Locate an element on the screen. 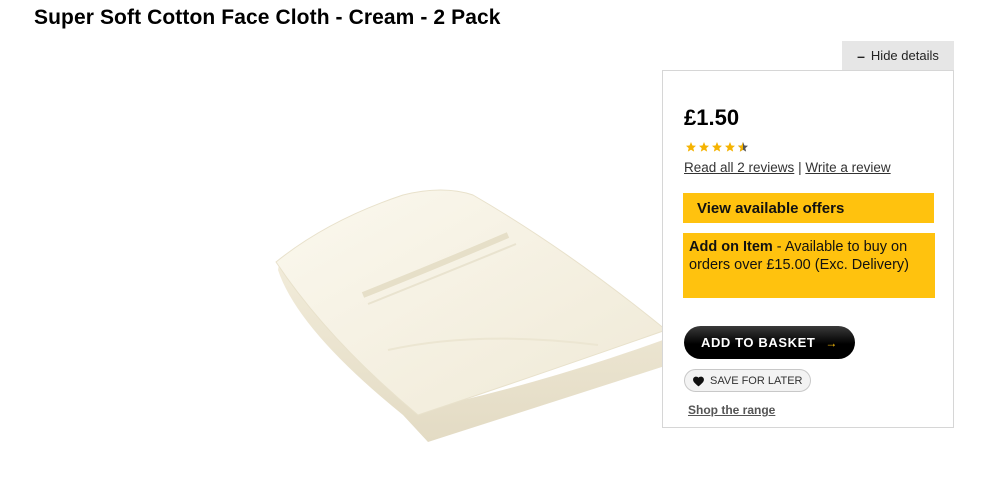  minus-icon: – is located at coordinates (861, 55).